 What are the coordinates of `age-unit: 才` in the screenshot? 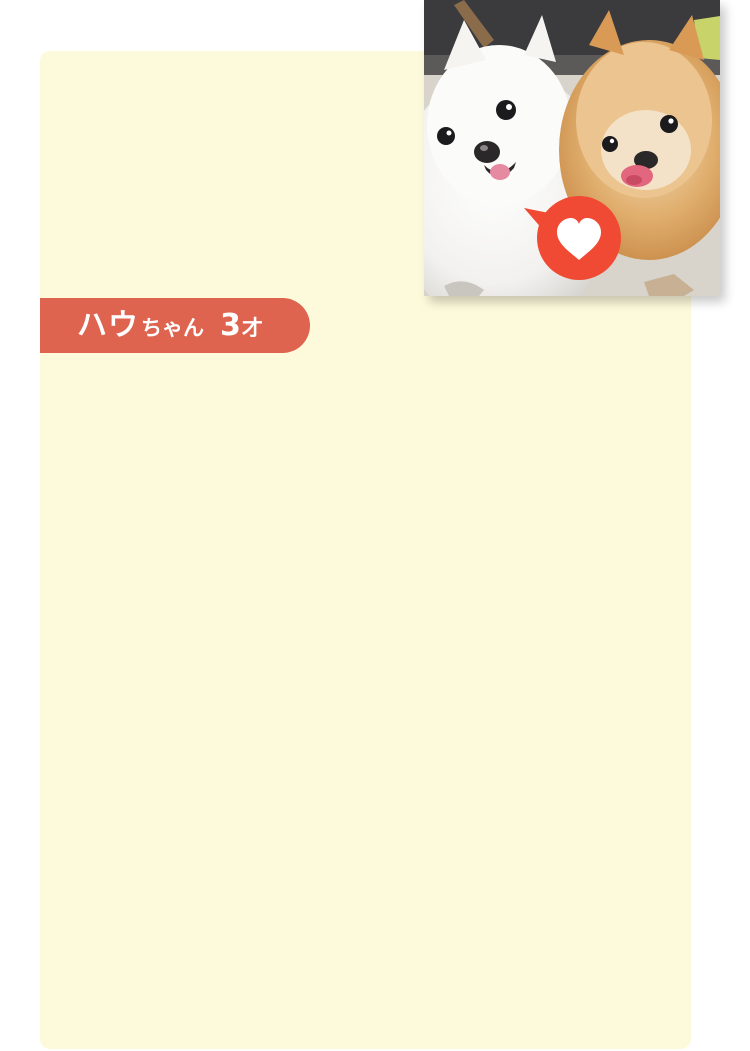 It's located at (252, 328).